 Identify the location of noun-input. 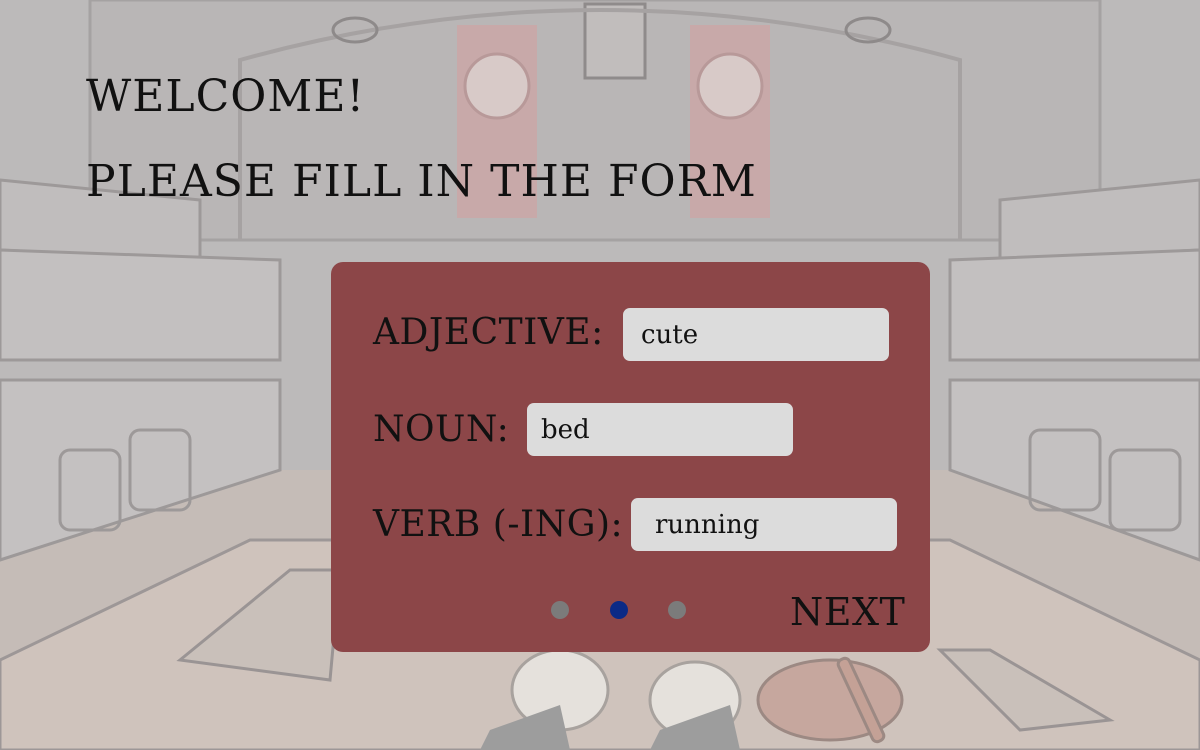
(660, 429).